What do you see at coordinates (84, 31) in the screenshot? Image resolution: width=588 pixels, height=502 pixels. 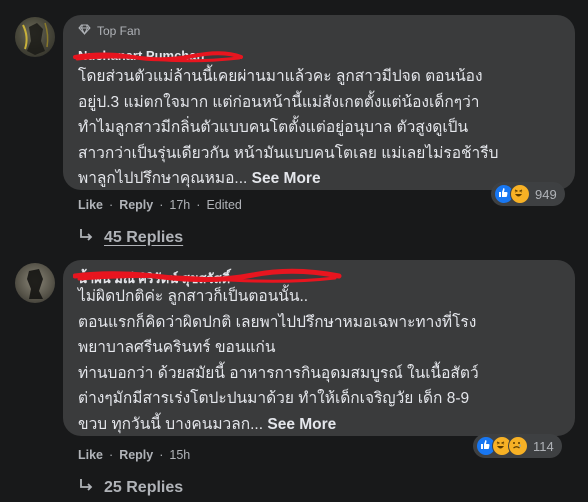 I see `diamond-icon` at bounding box center [84, 31].